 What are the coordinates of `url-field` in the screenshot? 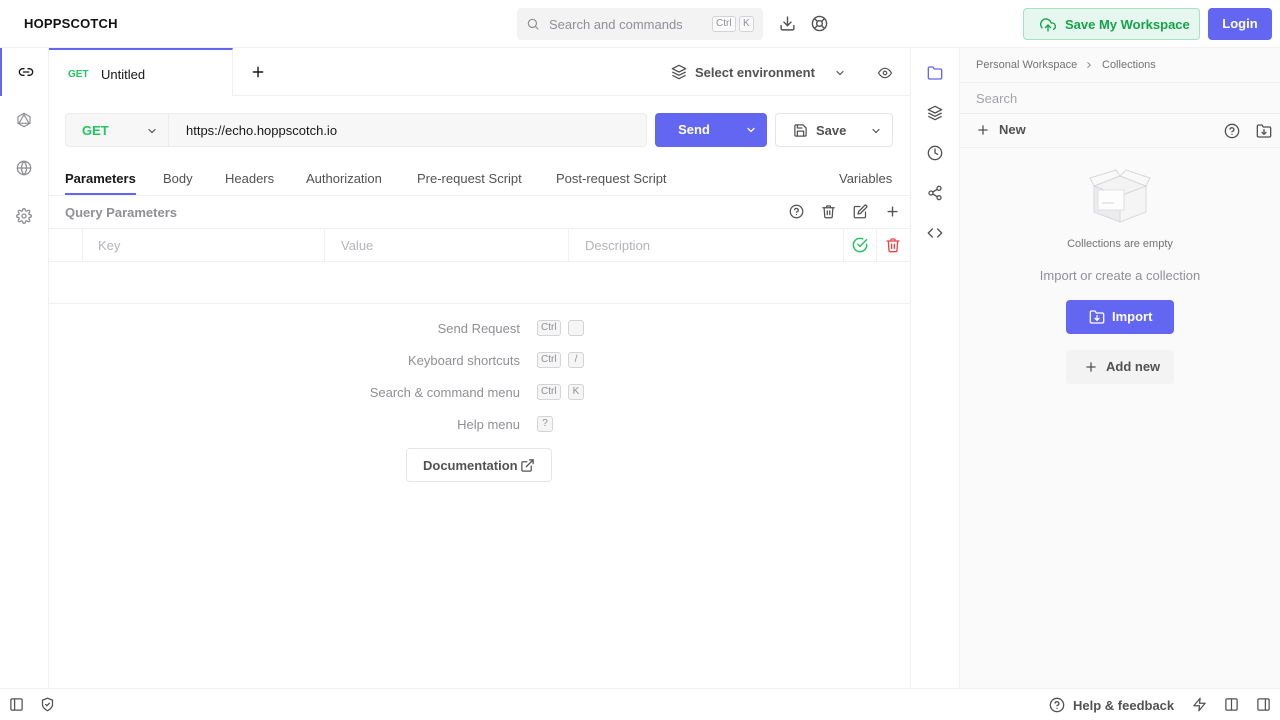 It's located at (408, 130).